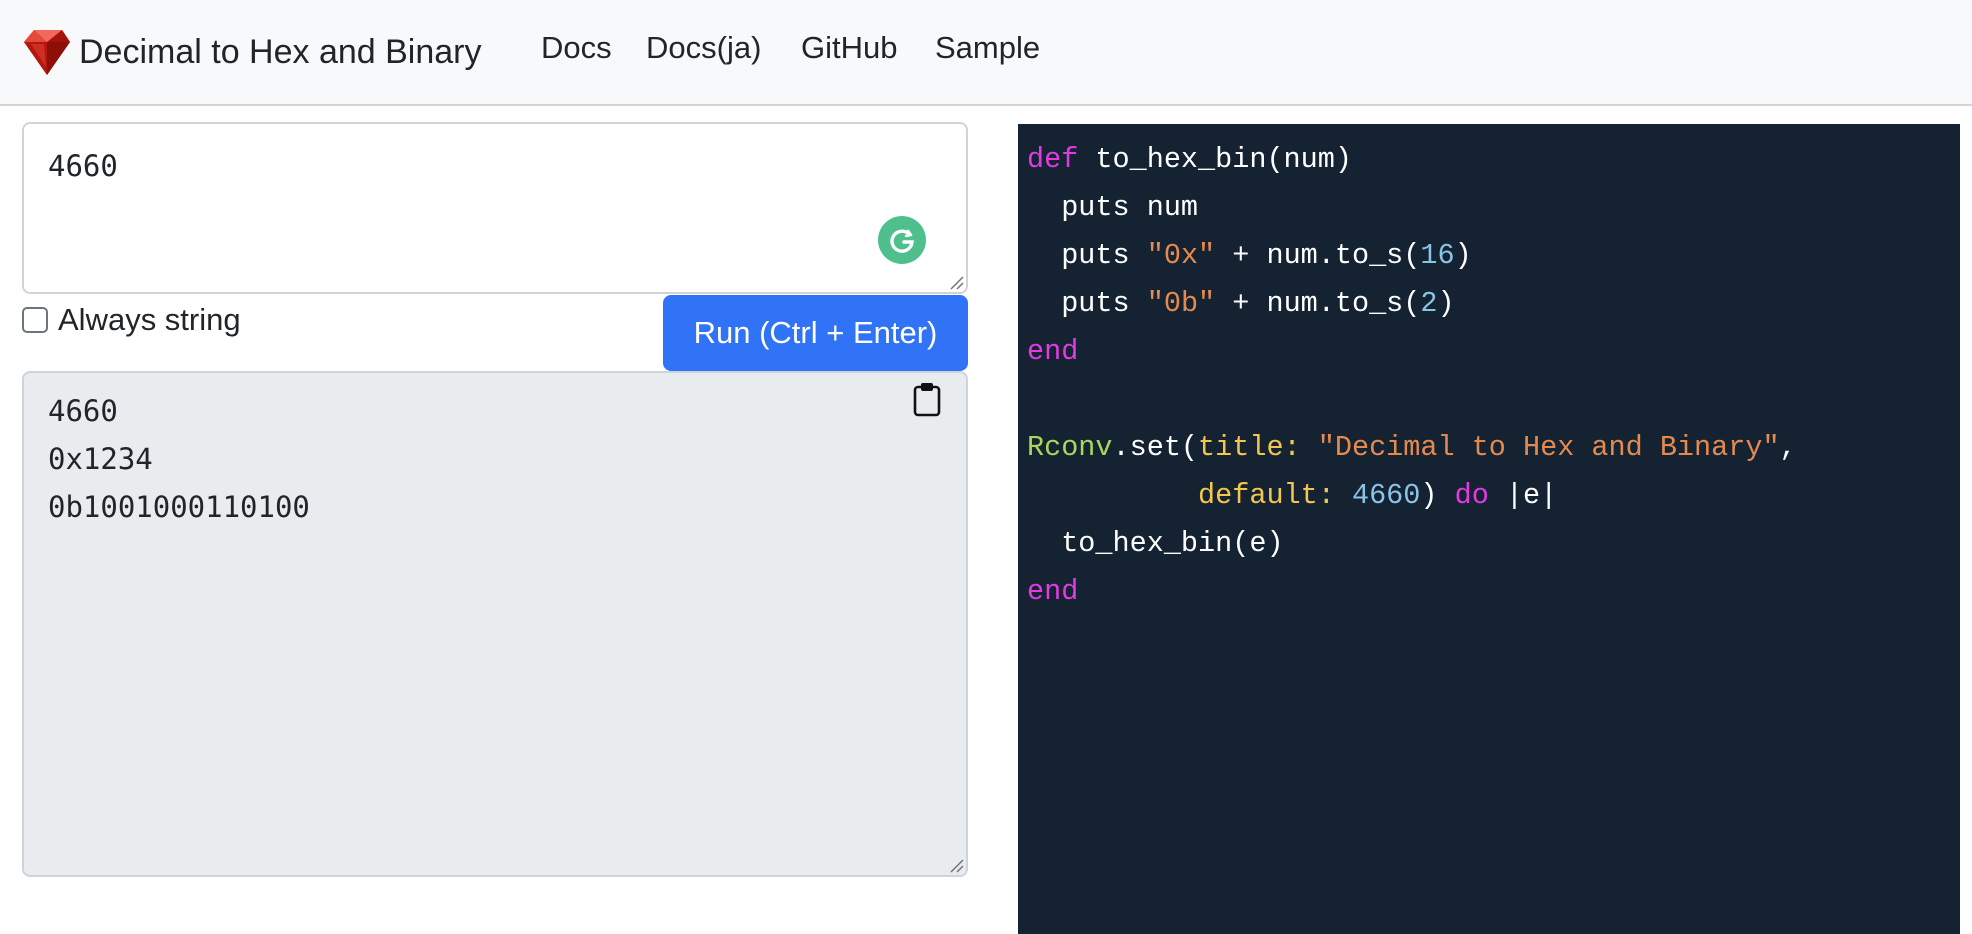 This screenshot has height=934, width=1972. Describe the element at coordinates (1053, 159) in the screenshot. I see `code-token: def` at that location.